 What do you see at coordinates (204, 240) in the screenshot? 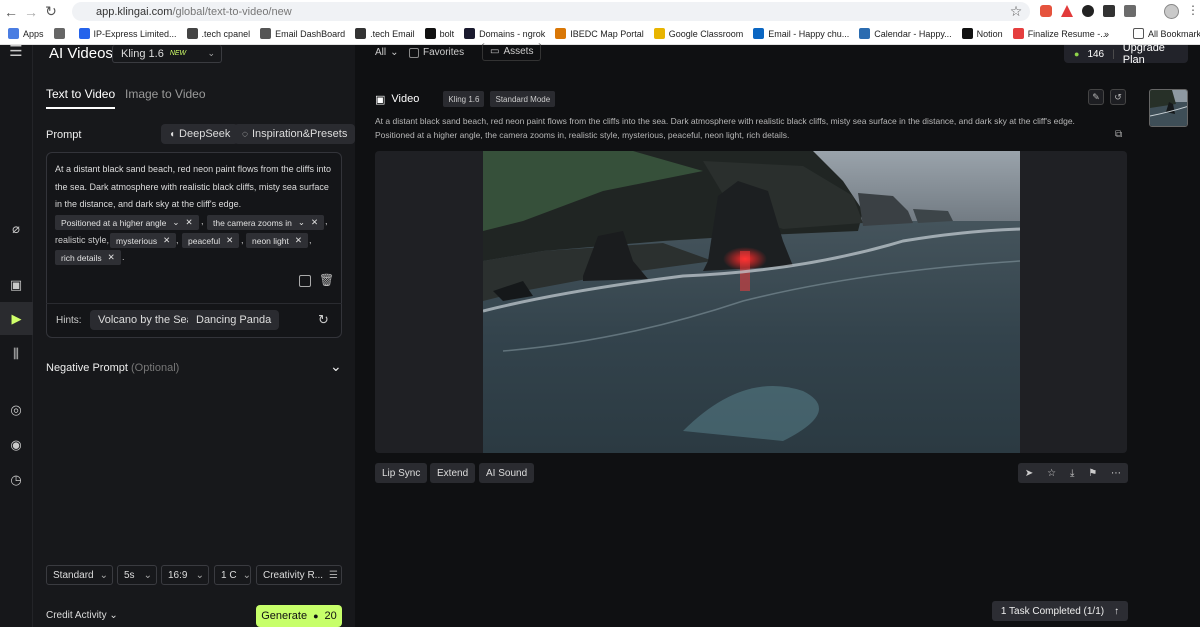
I see `chip-label: peaceful` at bounding box center [204, 240].